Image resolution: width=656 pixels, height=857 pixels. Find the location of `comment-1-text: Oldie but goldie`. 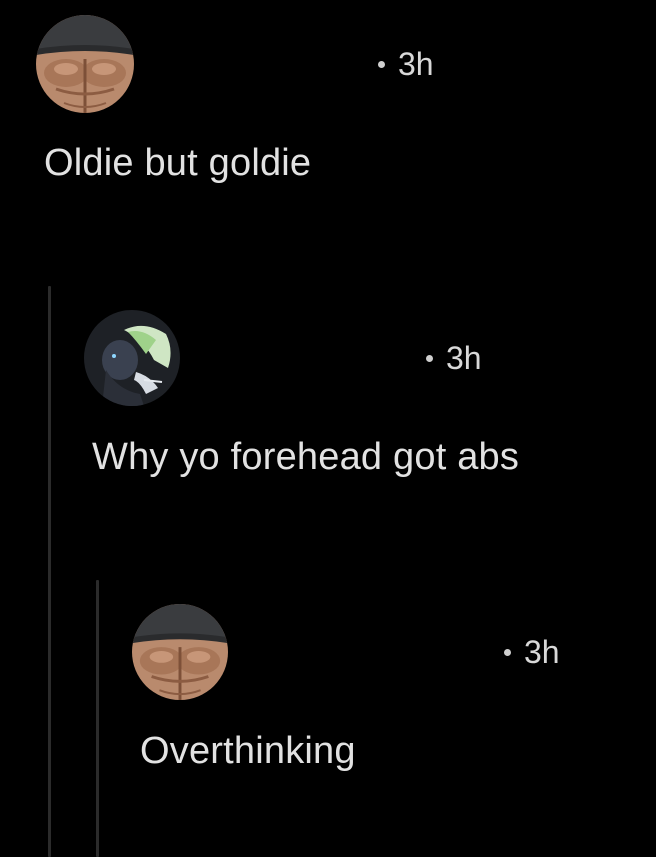

comment-1-text: Oldie but goldie is located at coordinates (178, 163).